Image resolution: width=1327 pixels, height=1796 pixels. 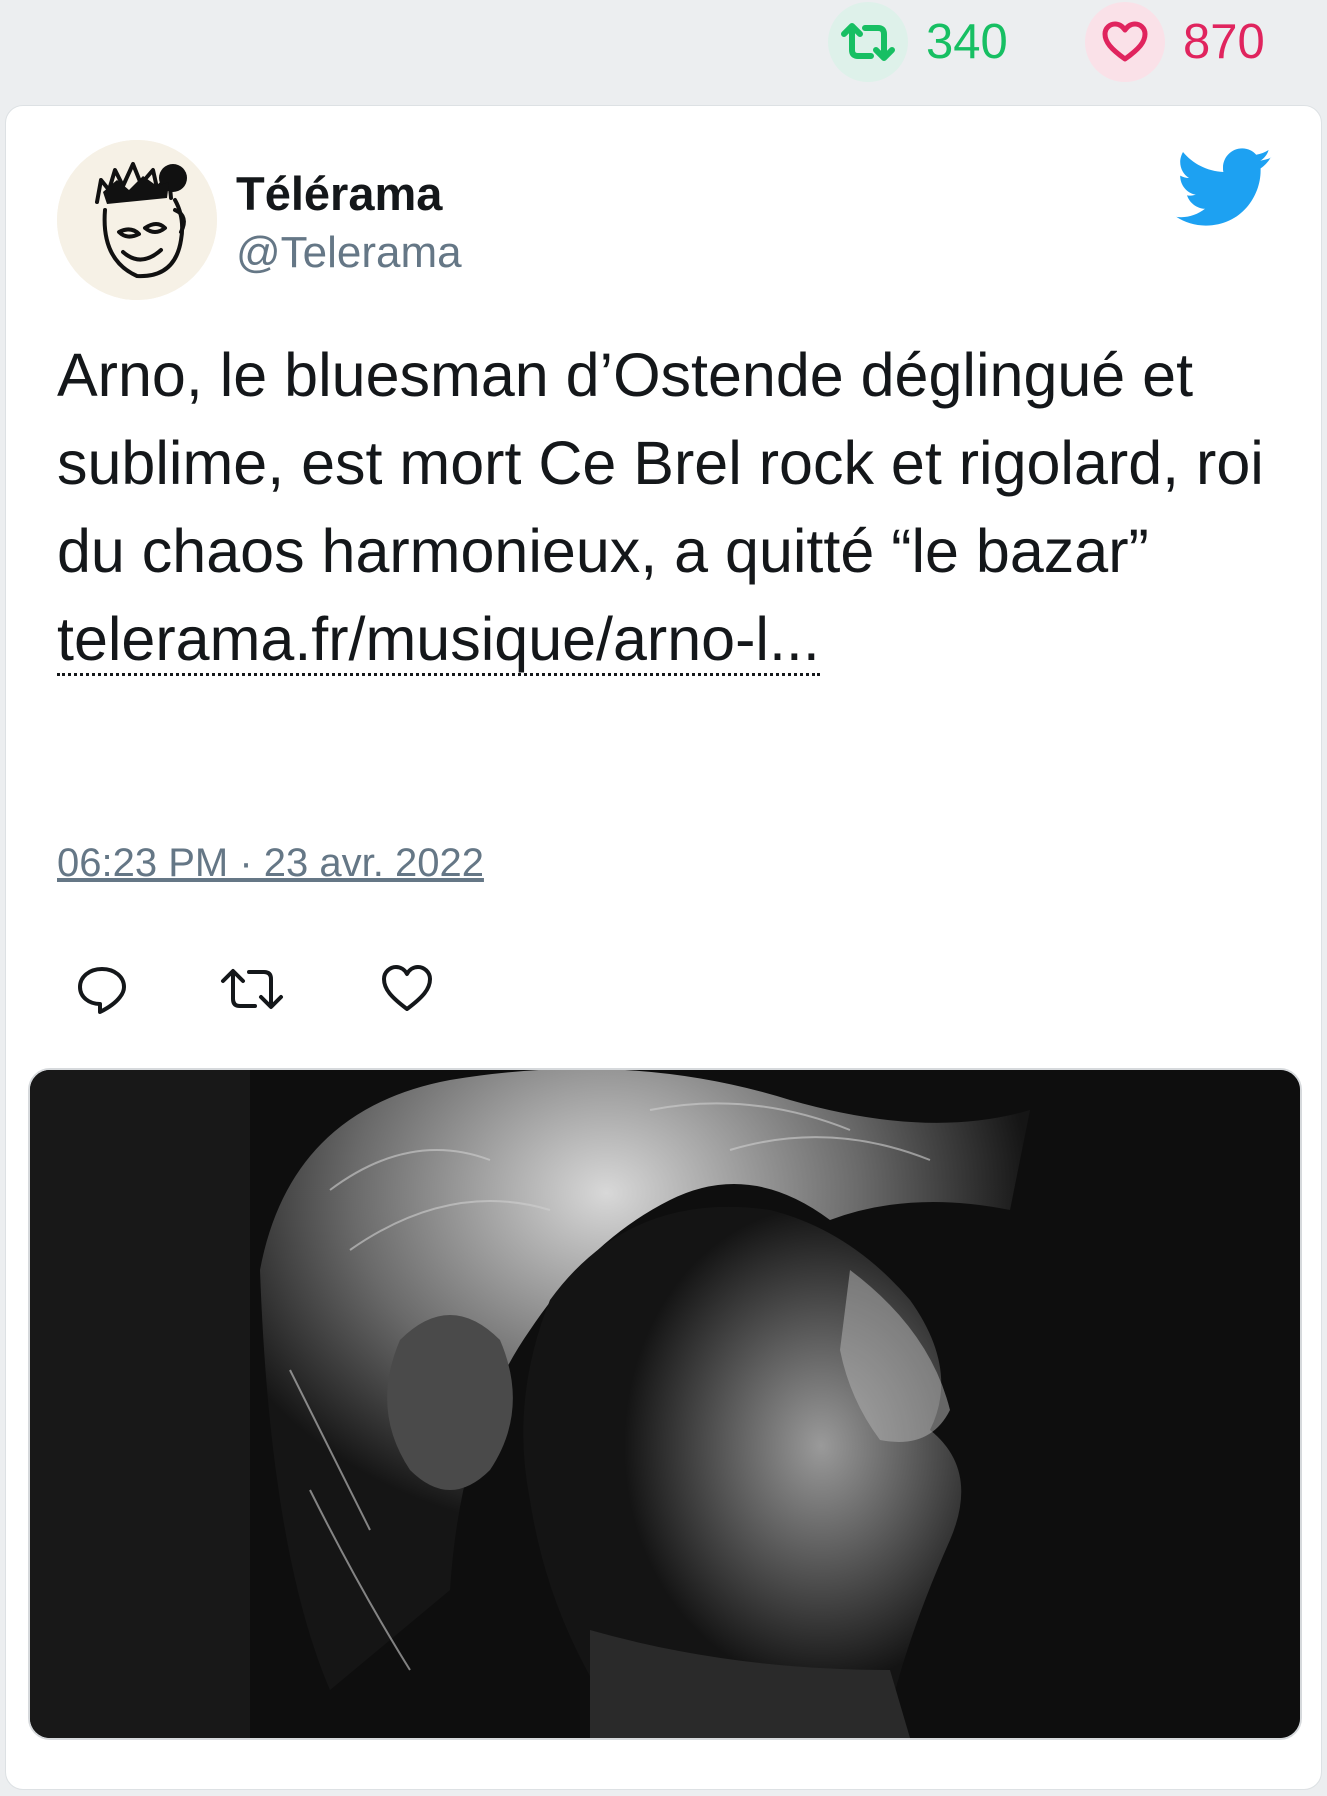 What do you see at coordinates (918, 42) in the screenshot?
I see `retweet-stat: 340` at bounding box center [918, 42].